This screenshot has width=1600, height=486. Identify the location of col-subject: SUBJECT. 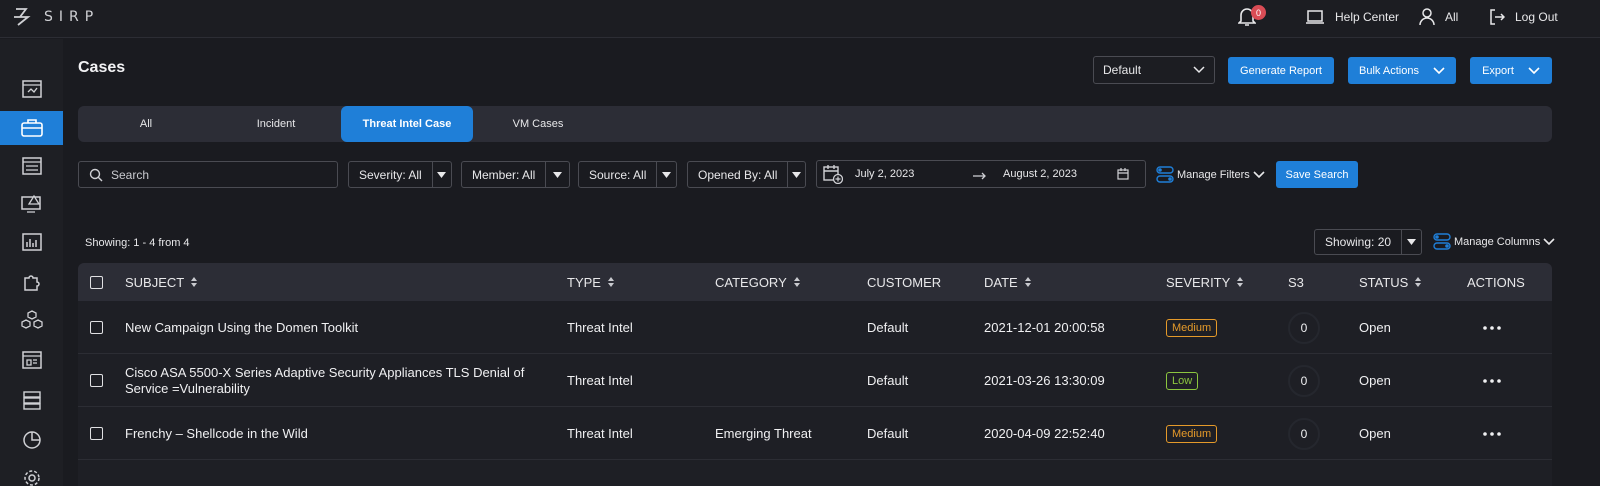
(161, 282).